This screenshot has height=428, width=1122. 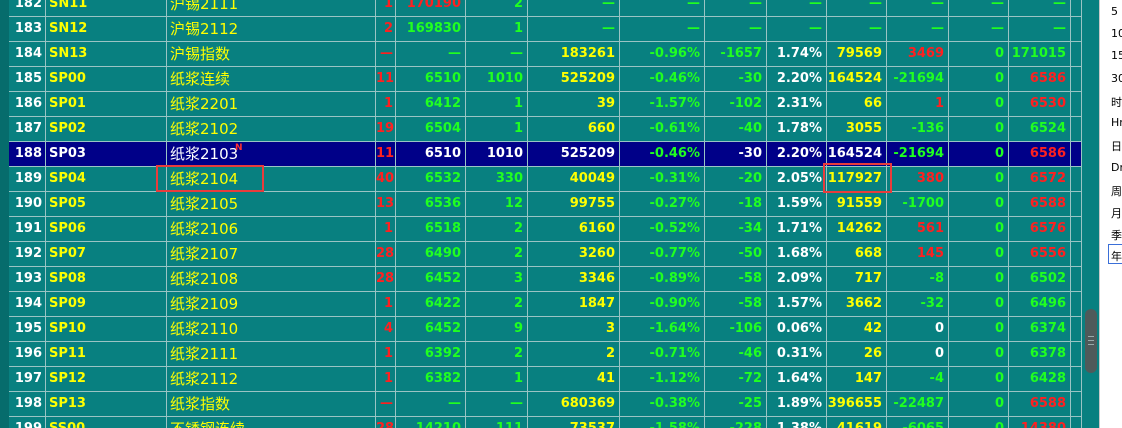 What do you see at coordinates (1116, 33) in the screenshot?
I see `period-option: 10` at bounding box center [1116, 33].